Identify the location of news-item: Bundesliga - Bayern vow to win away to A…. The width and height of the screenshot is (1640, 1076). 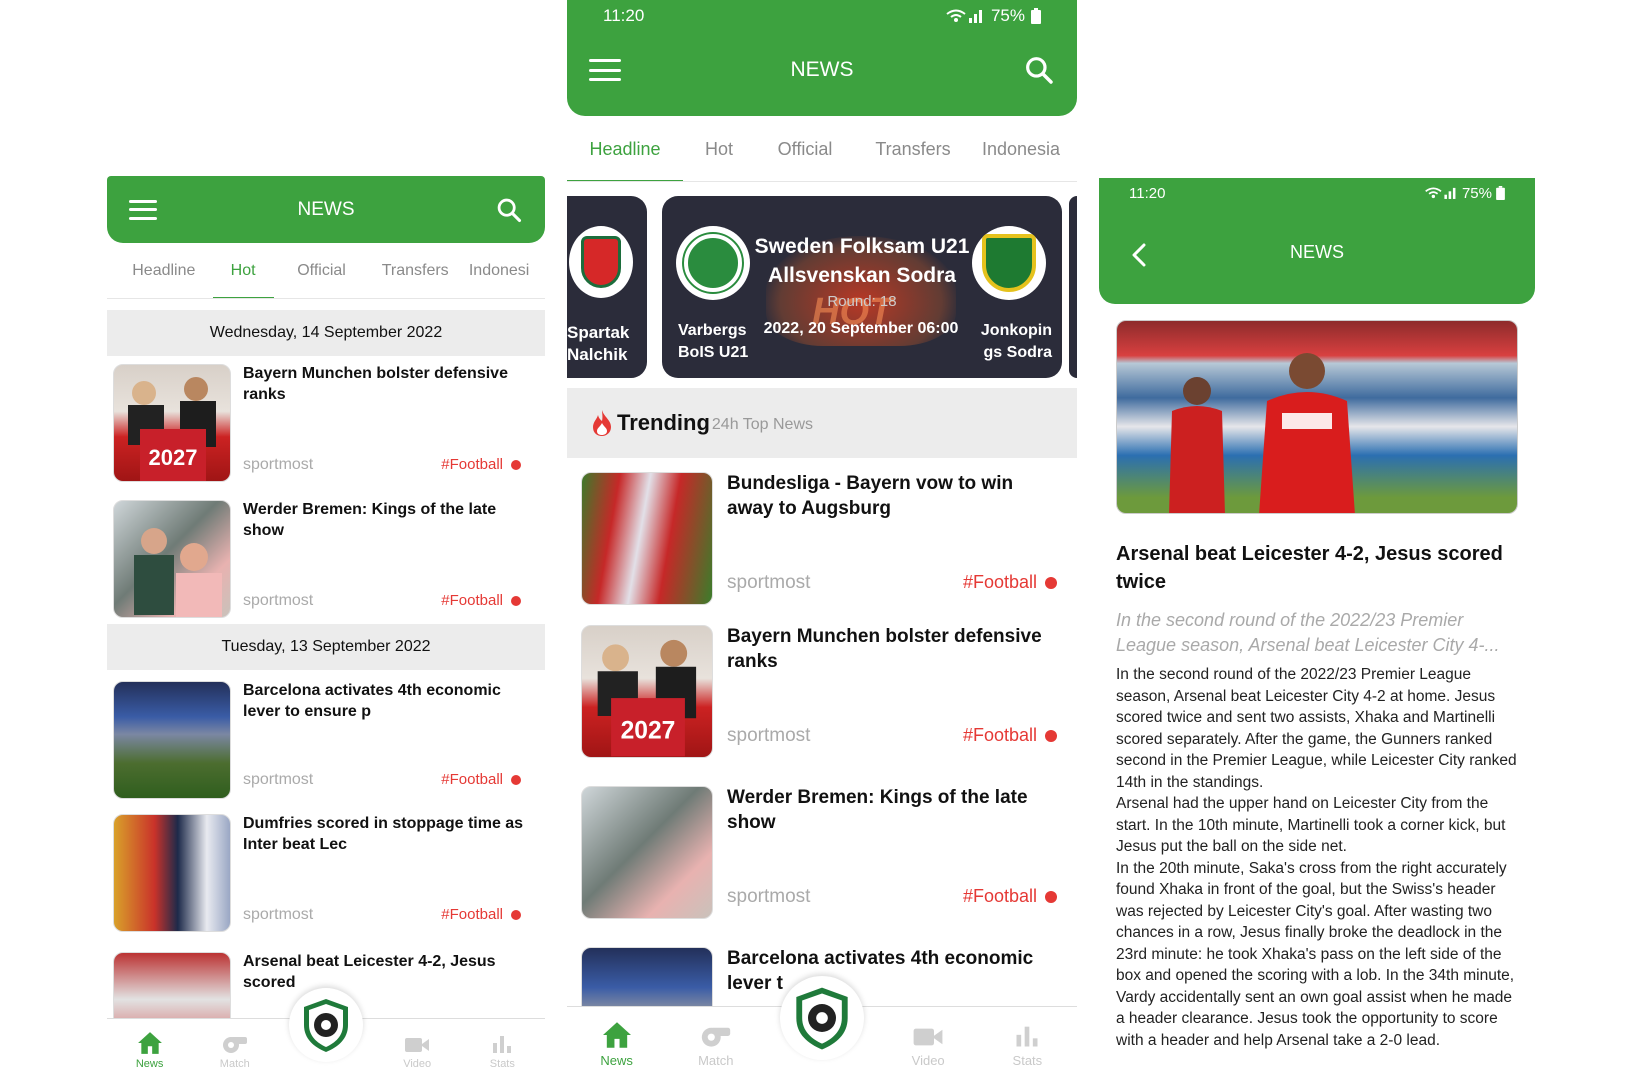
(822, 538).